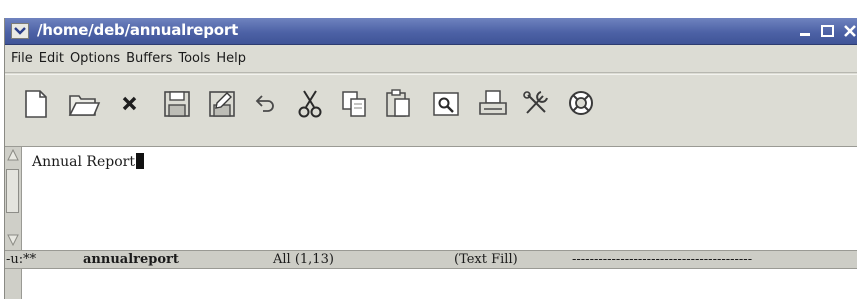 The width and height of the screenshot is (857, 299). Describe the element at coordinates (486, 259) in the screenshot. I see `modeline-mode: (Text Fill)` at that location.